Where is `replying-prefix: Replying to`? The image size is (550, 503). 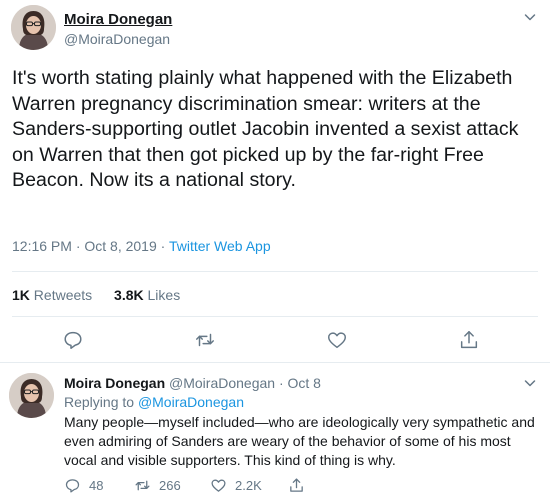
replying-prefix: Replying to is located at coordinates (99, 402).